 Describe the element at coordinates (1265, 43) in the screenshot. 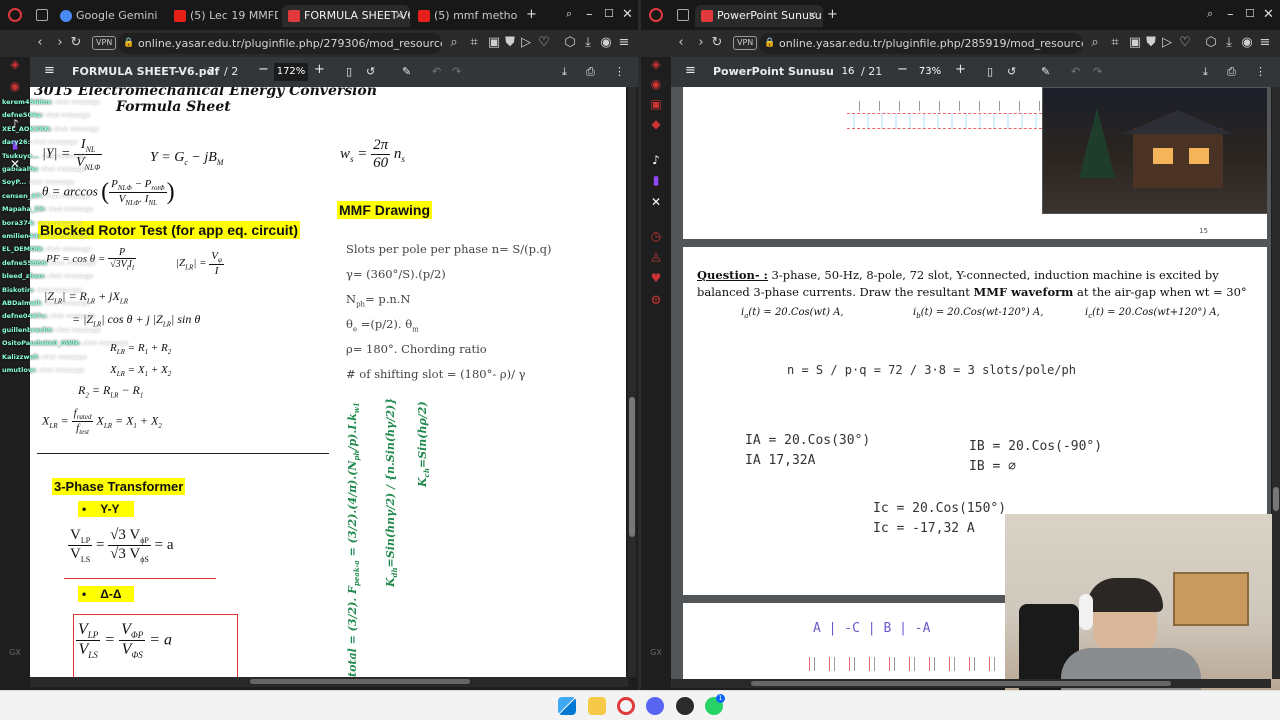

I see `menu-icon: ≡` at that location.